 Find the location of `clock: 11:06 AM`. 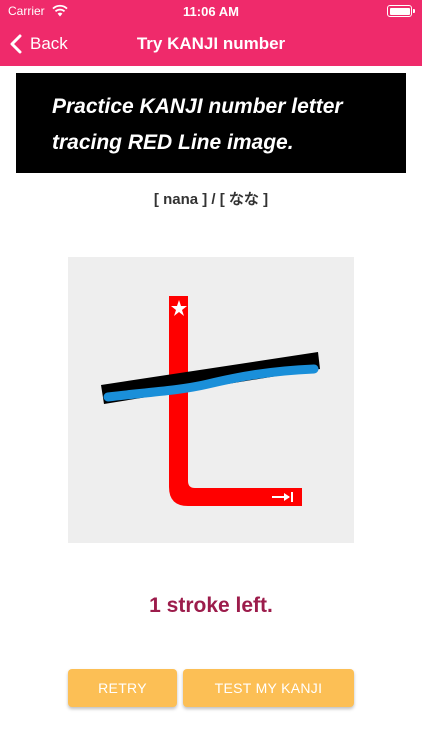

clock: 11:06 AM is located at coordinates (211, 11).